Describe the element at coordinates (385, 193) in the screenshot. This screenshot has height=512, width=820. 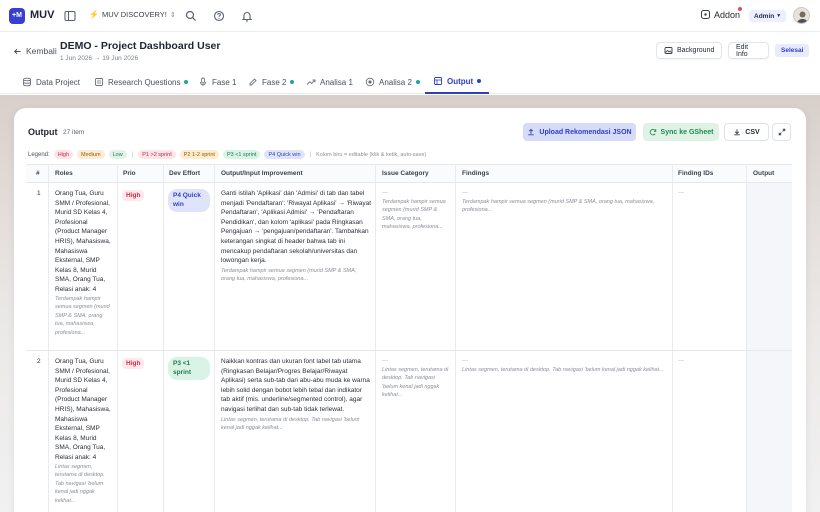
I see `issue-dash: —` at that location.